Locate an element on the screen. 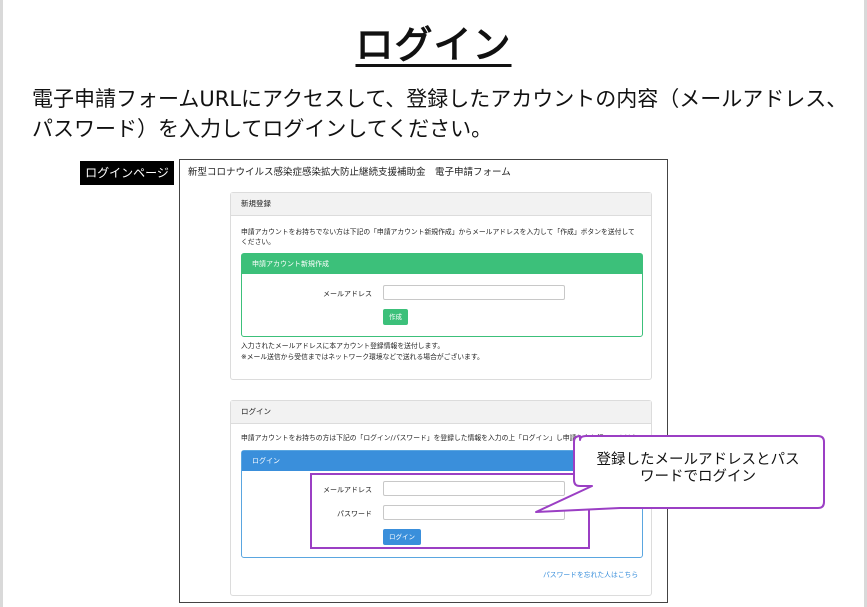  register-panel-title: 申請アカウント新規作成 is located at coordinates (442, 264).